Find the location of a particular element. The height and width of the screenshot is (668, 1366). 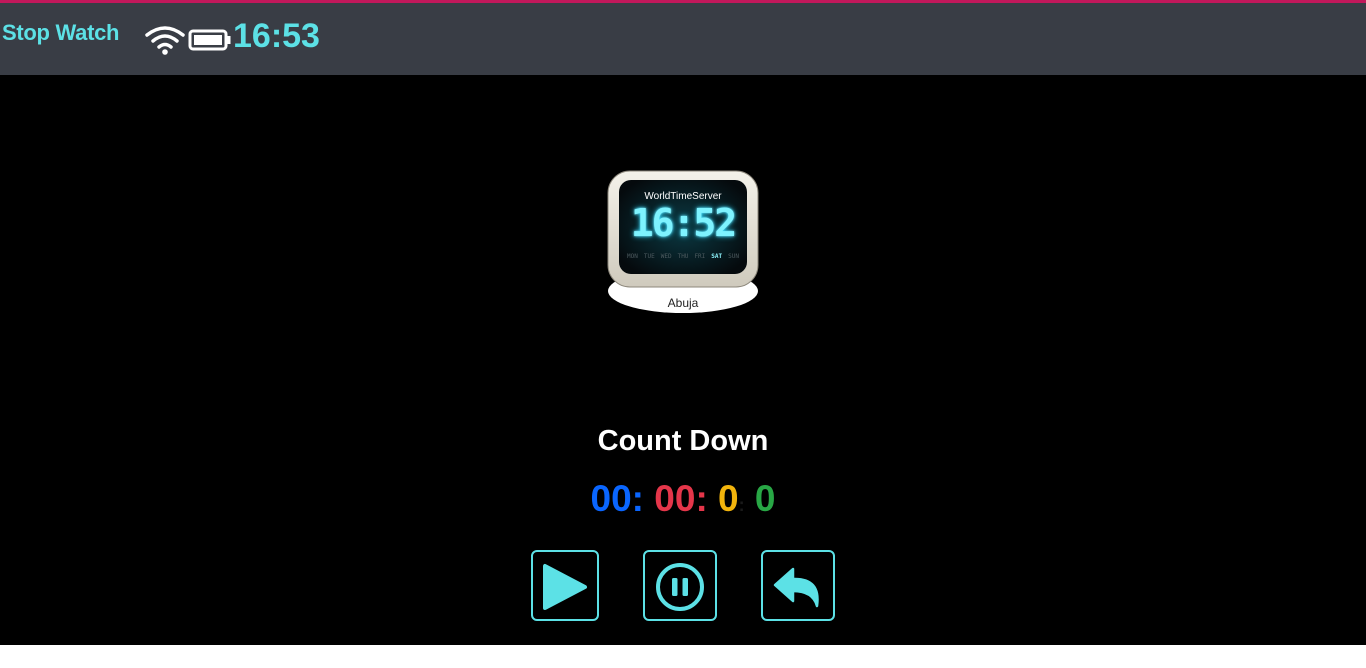

reset-button is located at coordinates (798, 585).